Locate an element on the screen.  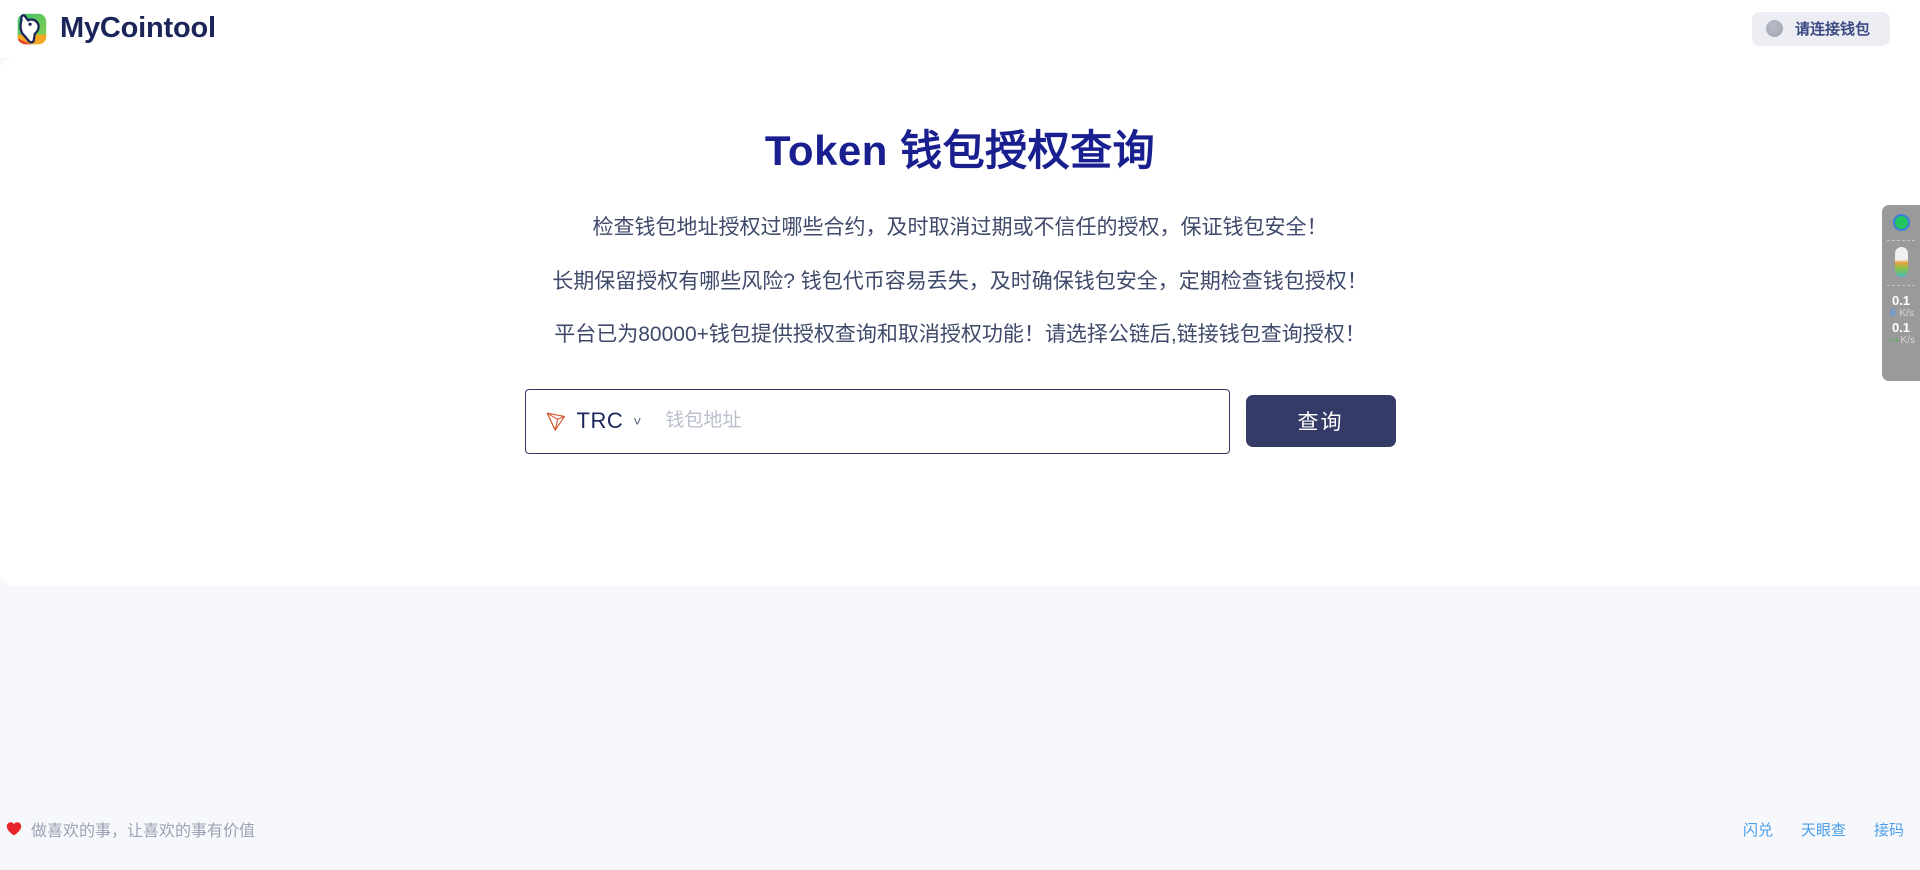
chevron-down-icon: ˅ is located at coordinates (637, 421).